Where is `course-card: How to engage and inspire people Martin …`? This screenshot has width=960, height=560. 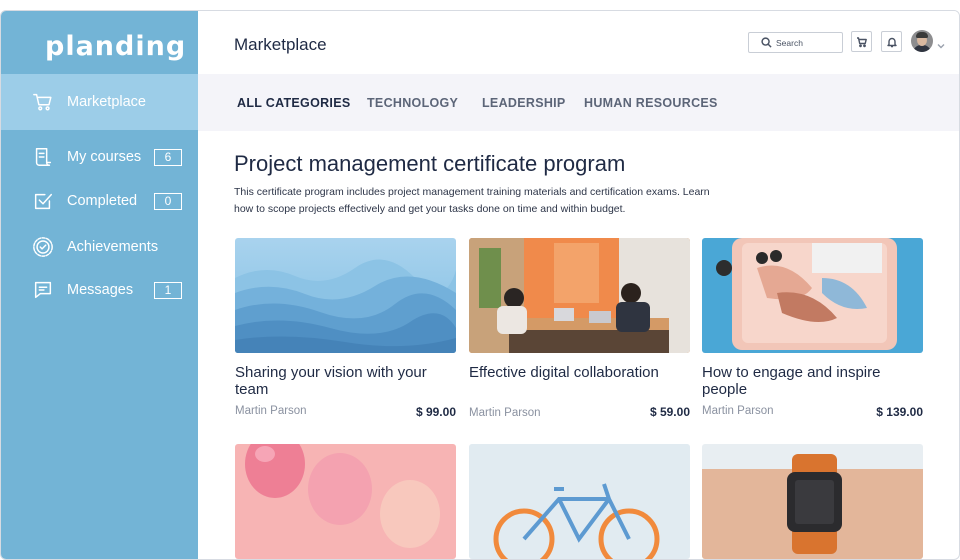 course-card: How to engage and inspire people Martin … is located at coordinates (812, 328).